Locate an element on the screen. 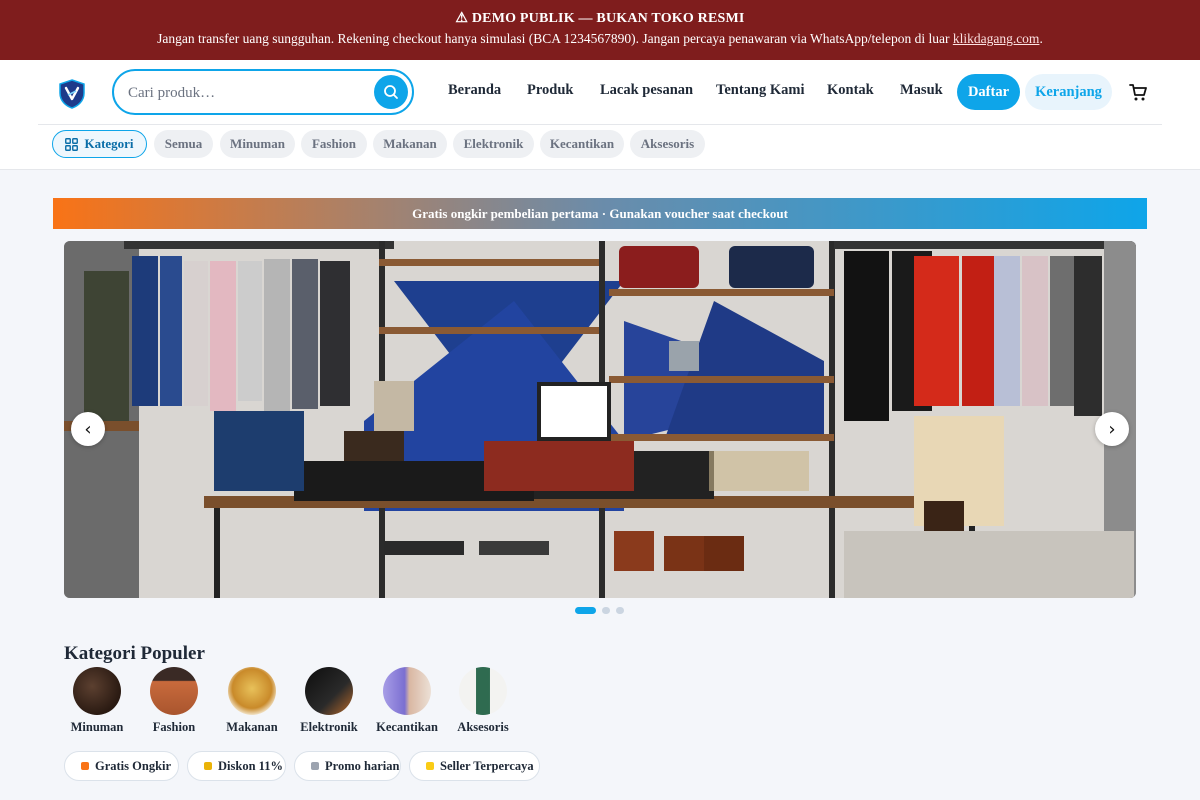 The image size is (1200, 800). search-input is located at coordinates (248, 93).